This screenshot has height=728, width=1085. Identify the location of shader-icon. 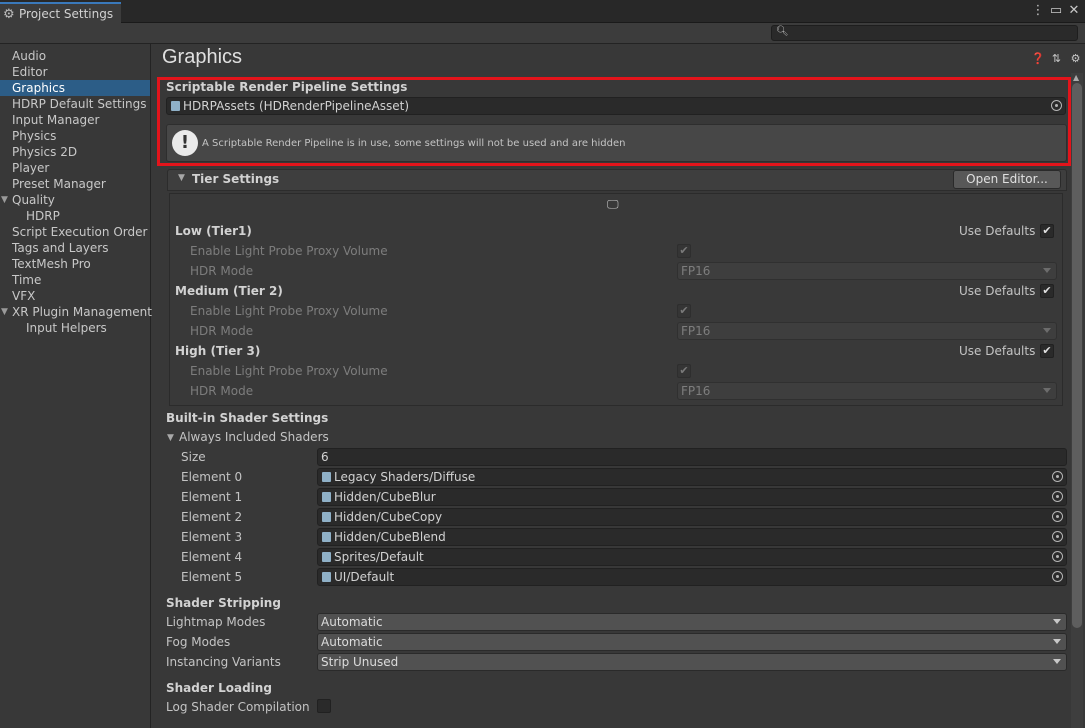
(326, 497).